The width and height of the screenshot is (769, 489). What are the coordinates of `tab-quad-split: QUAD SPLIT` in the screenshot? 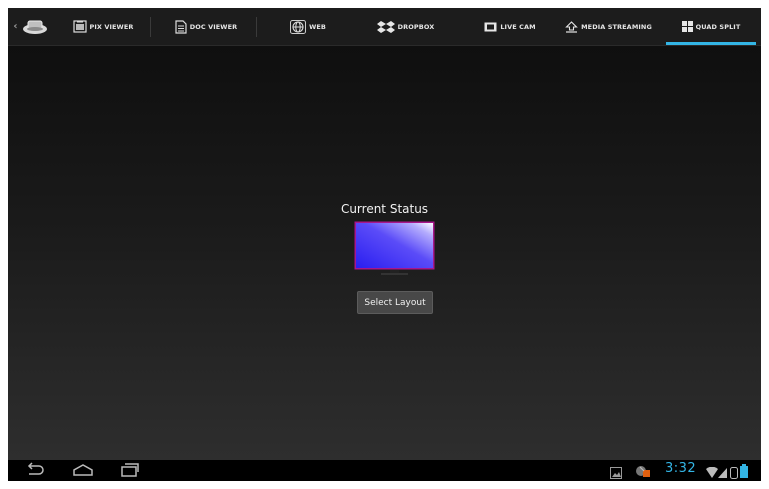 It's located at (711, 26).